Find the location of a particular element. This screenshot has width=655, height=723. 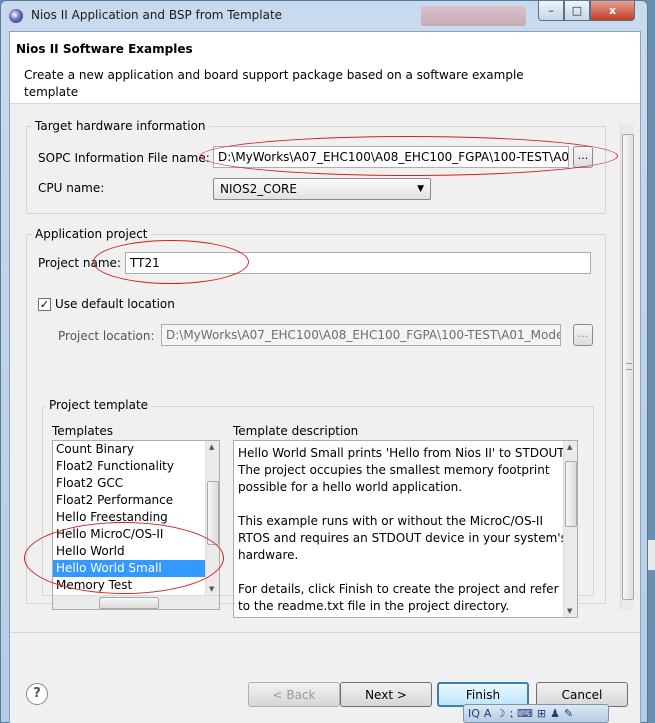

template-list-item: Count Binary is located at coordinates (136, 449).